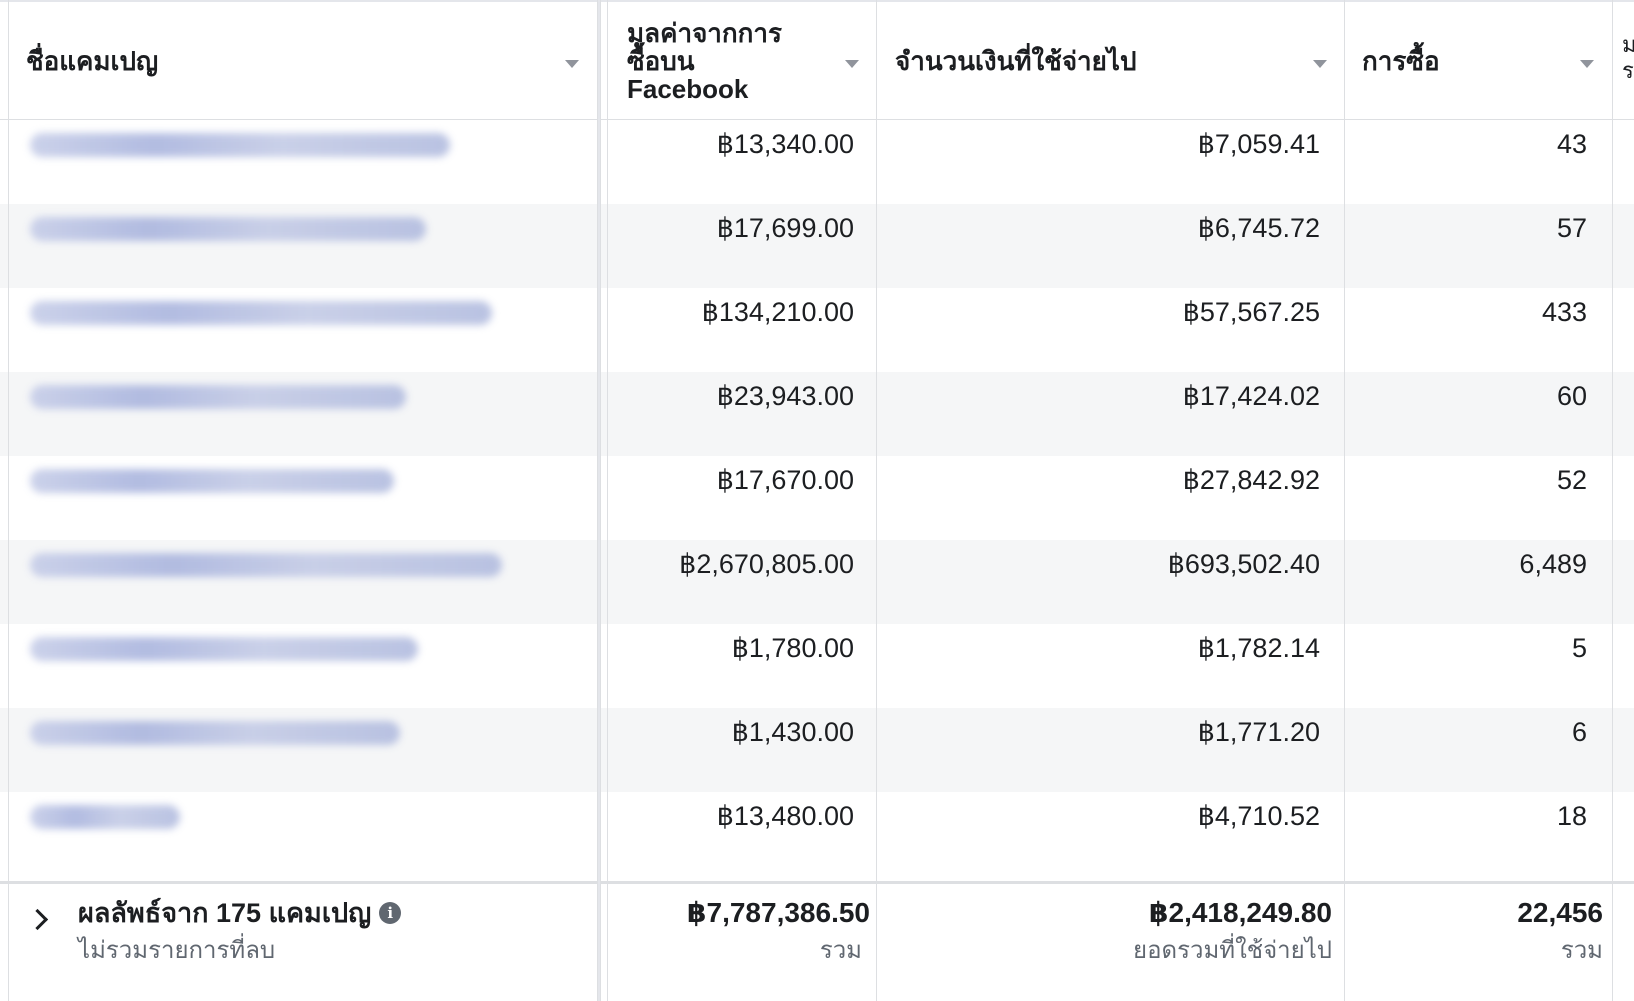 This screenshot has height=1001, width=1634. What do you see at coordinates (1258, 648) in the screenshot?
I see `amount-spent-cell: ฿1,782.14` at bounding box center [1258, 648].